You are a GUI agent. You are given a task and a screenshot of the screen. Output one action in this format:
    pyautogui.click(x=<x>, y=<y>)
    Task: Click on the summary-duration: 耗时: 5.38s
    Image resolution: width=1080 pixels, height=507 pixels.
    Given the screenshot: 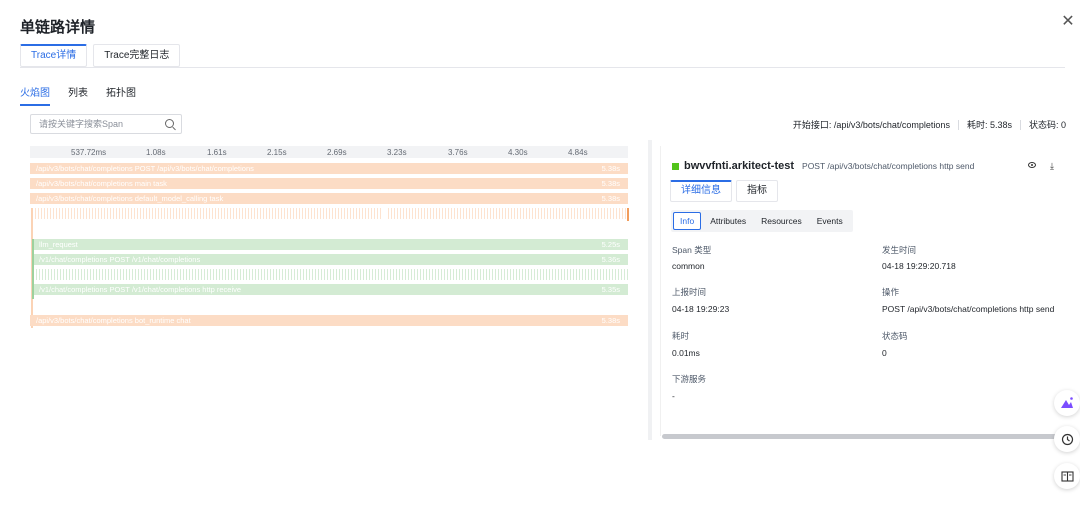 What is the action you would take?
    pyautogui.click(x=989, y=125)
    